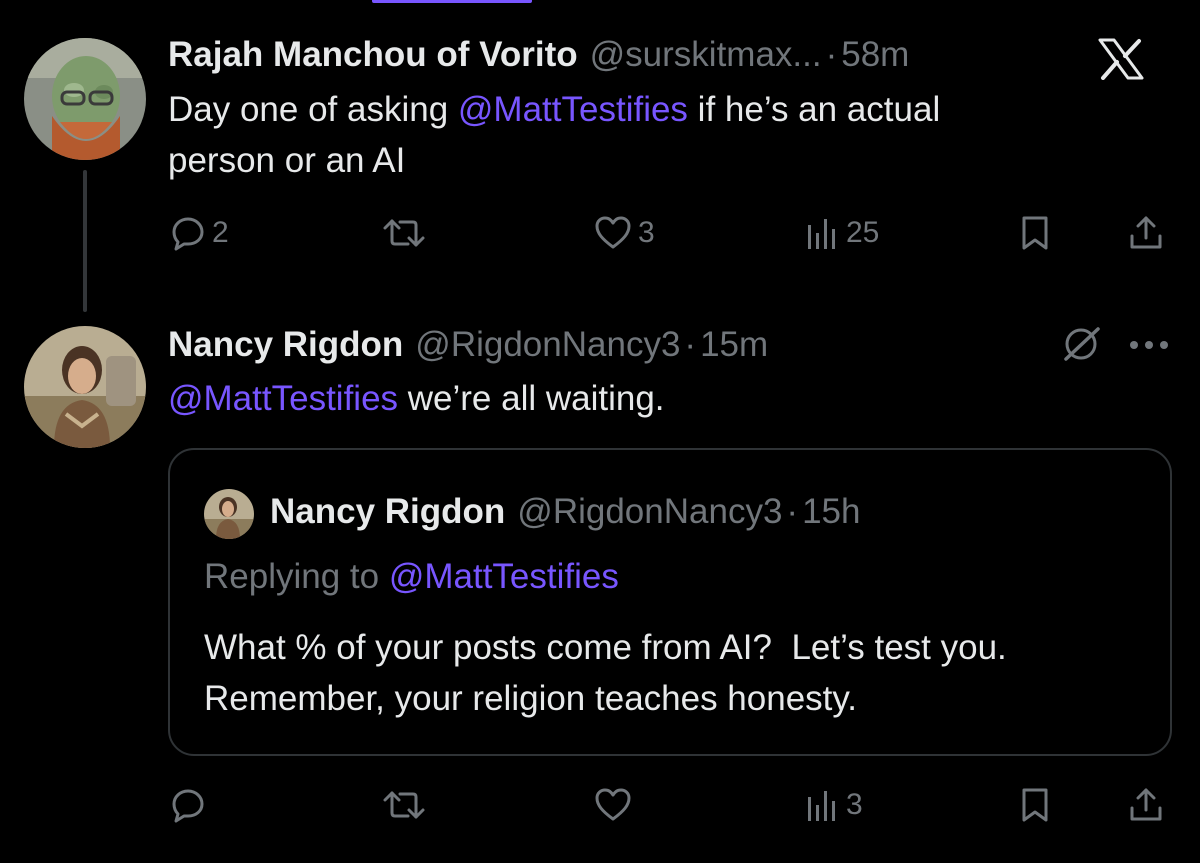 This screenshot has height=863, width=1200. What do you see at coordinates (531, 698) in the screenshot?
I see `post-text-line: Remember, your religion teaches honesty.` at bounding box center [531, 698].